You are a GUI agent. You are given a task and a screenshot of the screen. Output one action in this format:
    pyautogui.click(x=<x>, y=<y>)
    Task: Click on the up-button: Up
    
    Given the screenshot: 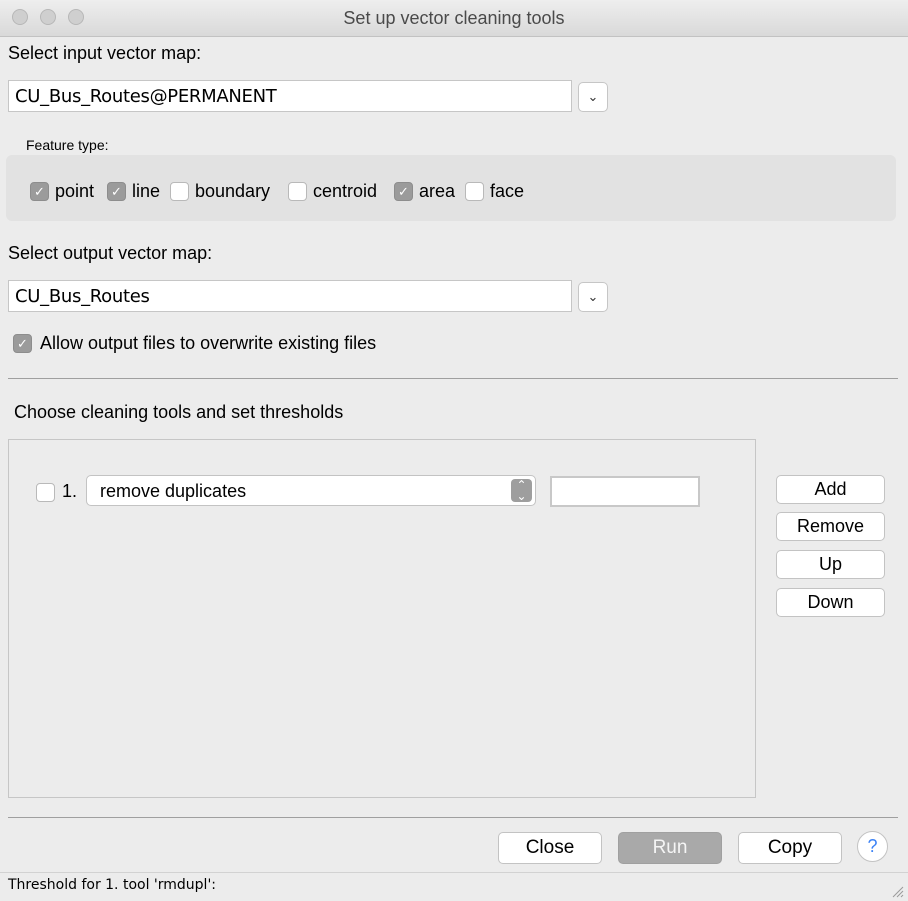 What is the action you would take?
    pyautogui.click(x=830, y=564)
    